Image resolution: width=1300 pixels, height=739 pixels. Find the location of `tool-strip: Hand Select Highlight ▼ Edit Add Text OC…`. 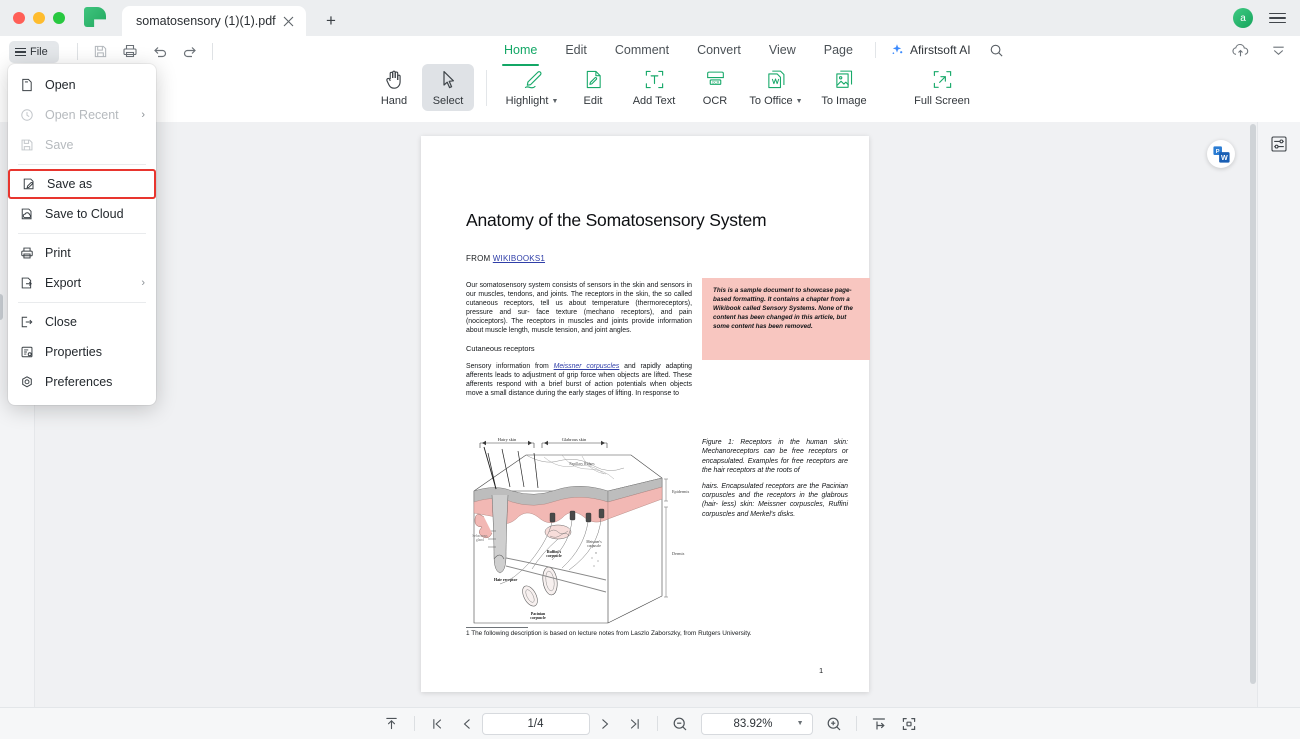

tool-strip: Hand Select Highlight ▼ Edit Add Text OC… is located at coordinates (650, 93).